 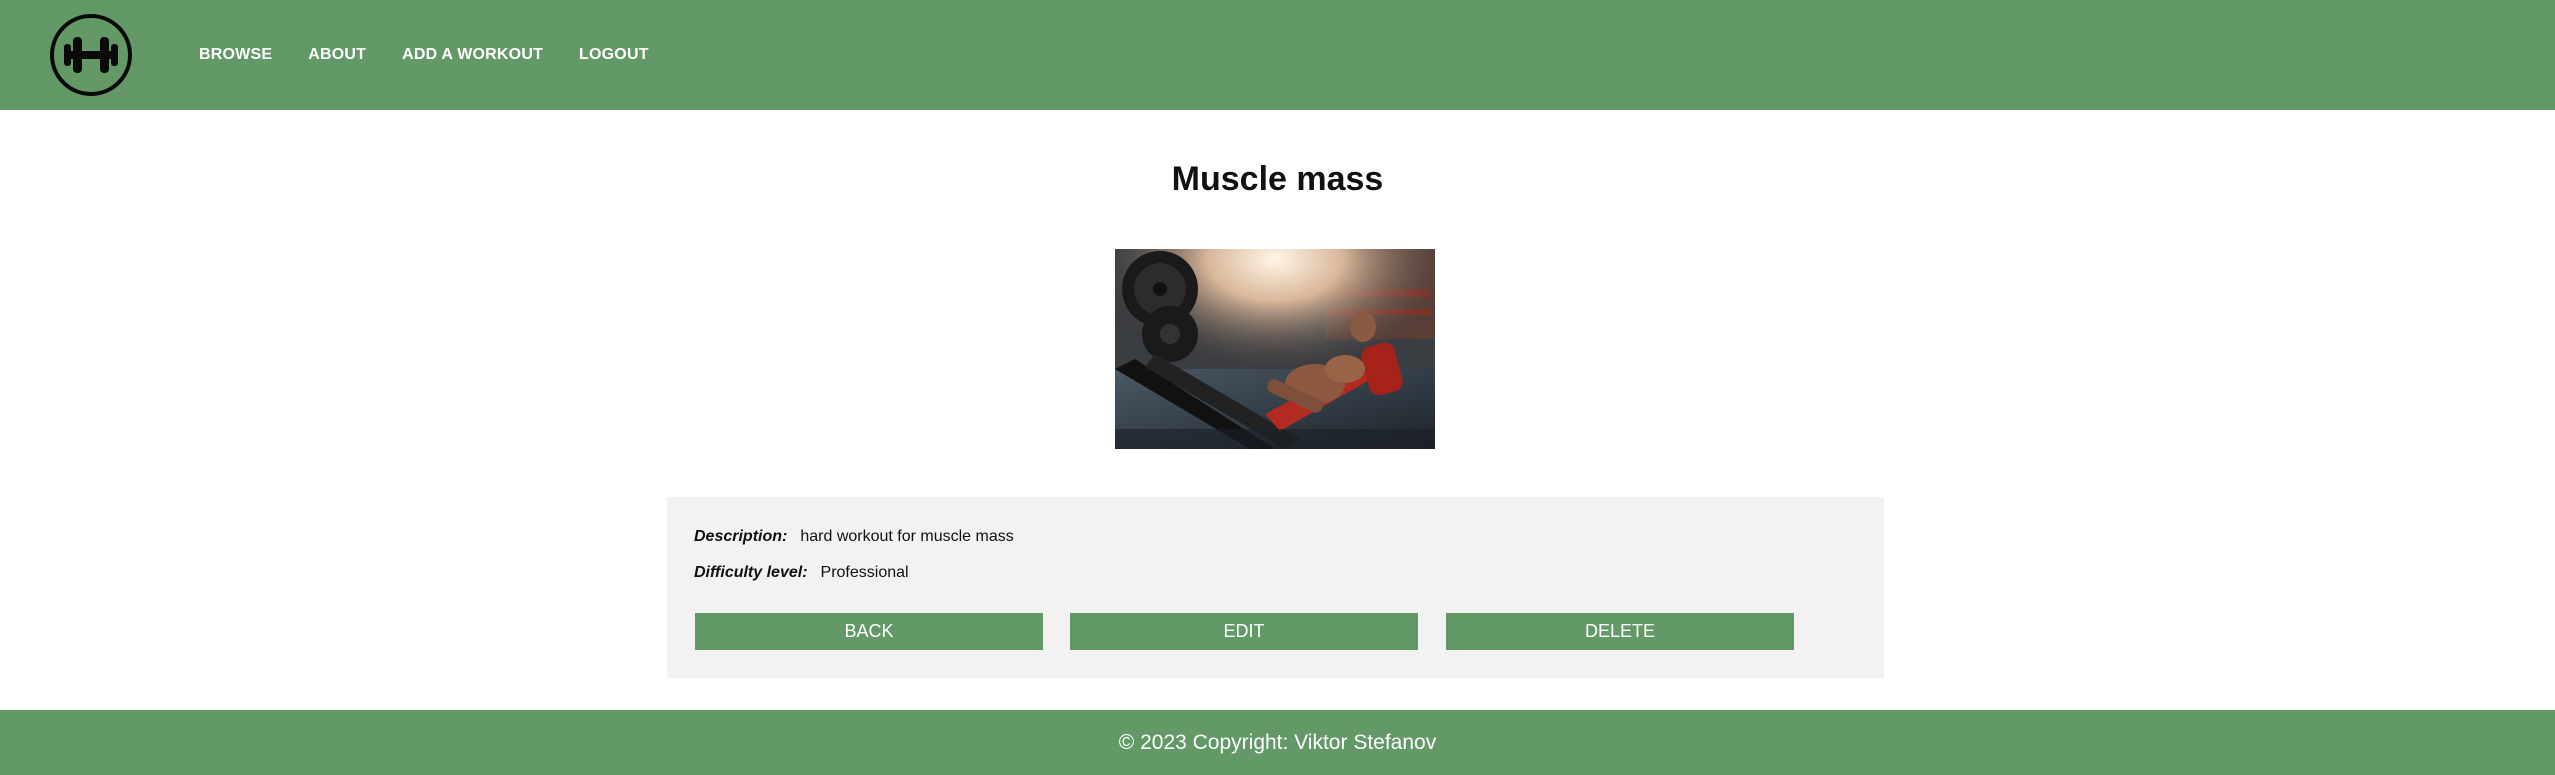 I want to click on difficulty-row: Difficulty level: Professional, so click(x=801, y=573).